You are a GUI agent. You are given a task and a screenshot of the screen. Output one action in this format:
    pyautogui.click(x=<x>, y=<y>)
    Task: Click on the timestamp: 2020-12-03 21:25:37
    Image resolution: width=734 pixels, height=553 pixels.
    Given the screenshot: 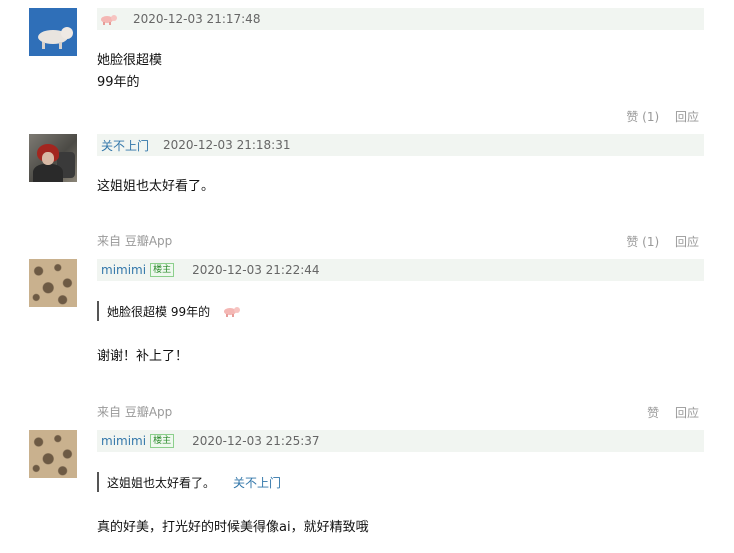 What is the action you would take?
    pyautogui.click(x=256, y=441)
    